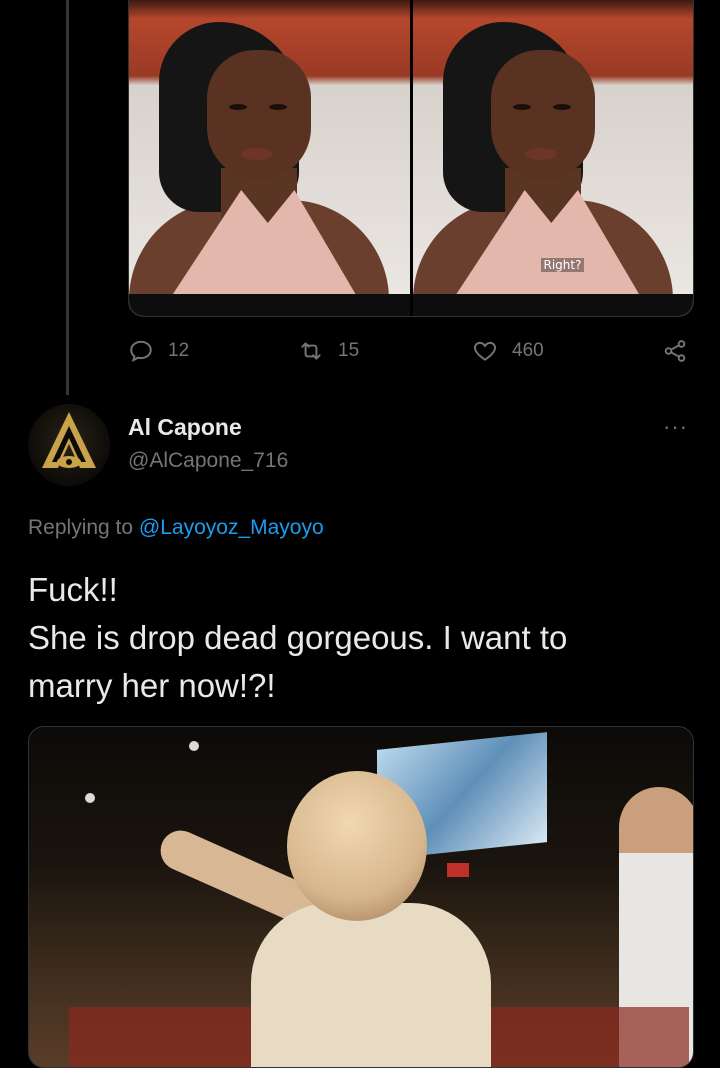  Describe the element at coordinates (508, 351) in the screenshot. I see `like-button: 460` at that location.